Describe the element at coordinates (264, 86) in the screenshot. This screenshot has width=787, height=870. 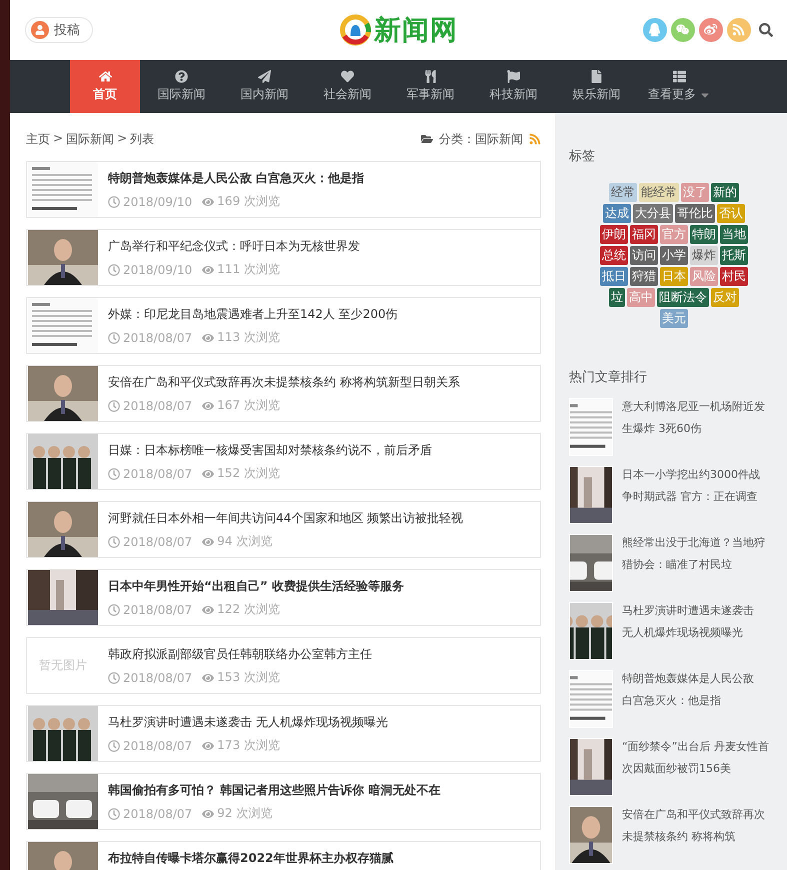
I see `nav-tab: 国内新闻` at that location.